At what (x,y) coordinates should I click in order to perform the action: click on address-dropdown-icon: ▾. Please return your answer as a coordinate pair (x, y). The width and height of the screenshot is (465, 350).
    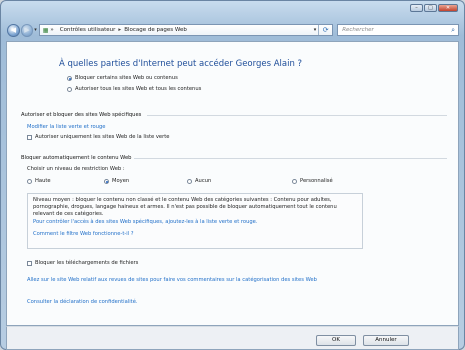
    Looking at the image, I should click on (315, 30).